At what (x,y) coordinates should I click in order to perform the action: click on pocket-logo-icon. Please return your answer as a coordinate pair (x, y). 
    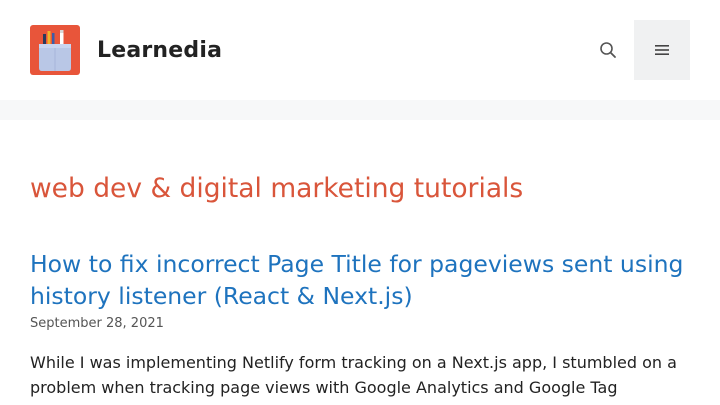
    Looking at the image, I should click on (55, 50).